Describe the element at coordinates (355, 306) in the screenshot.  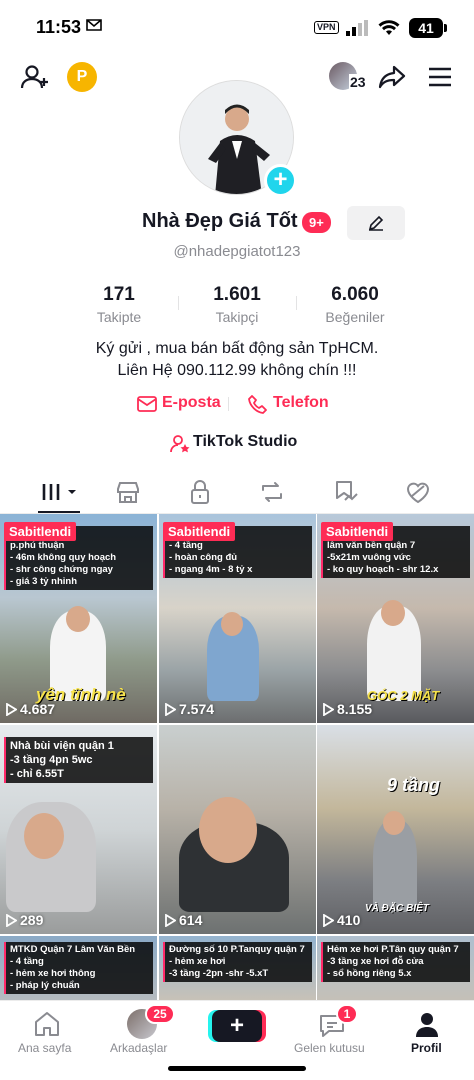
I see `stat-likes: 6.060 Beğeniler` at that location.